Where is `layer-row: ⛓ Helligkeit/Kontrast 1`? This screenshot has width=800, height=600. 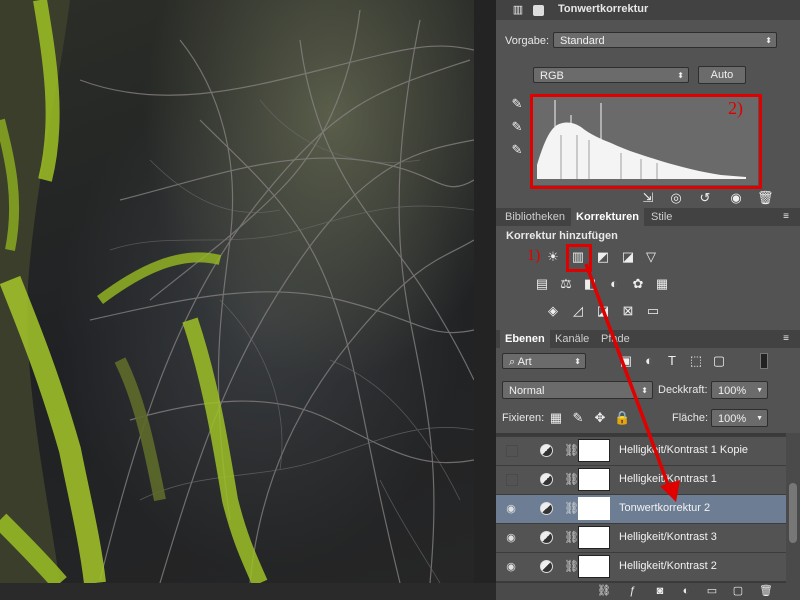
layer-row: ⛓ Helligkeit/Kontrast 1 is located at coordinates (641, 479).